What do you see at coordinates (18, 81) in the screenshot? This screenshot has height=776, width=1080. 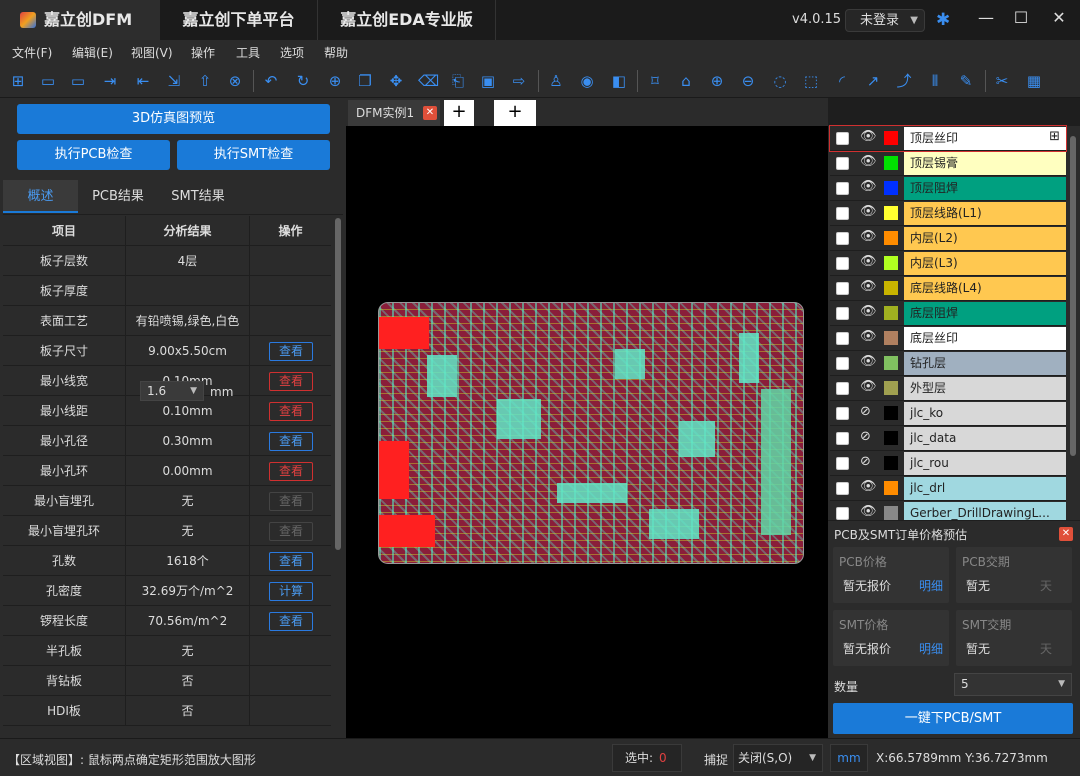 I see `new-file-icon: ⊞` at bounding box center [18, 81].